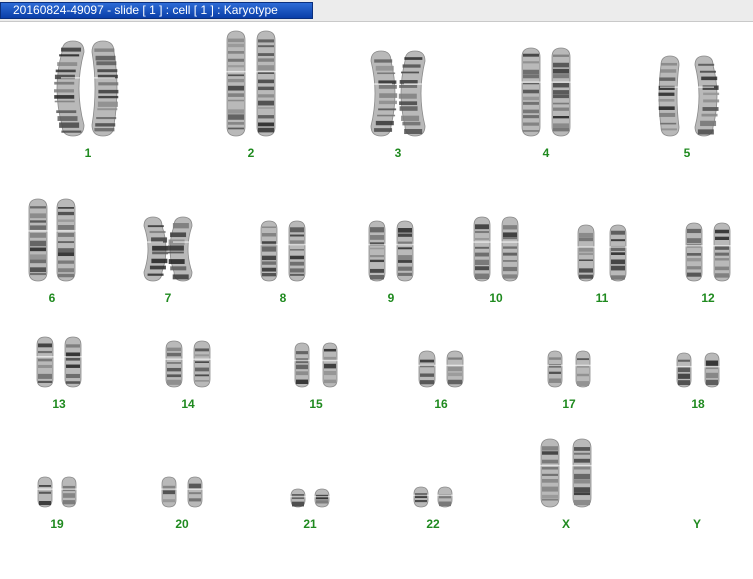  What do you see at coordinates (310, 524) in the screenshot?
I see `chromosome-label-21: 21` at bounding box center [310, 524].